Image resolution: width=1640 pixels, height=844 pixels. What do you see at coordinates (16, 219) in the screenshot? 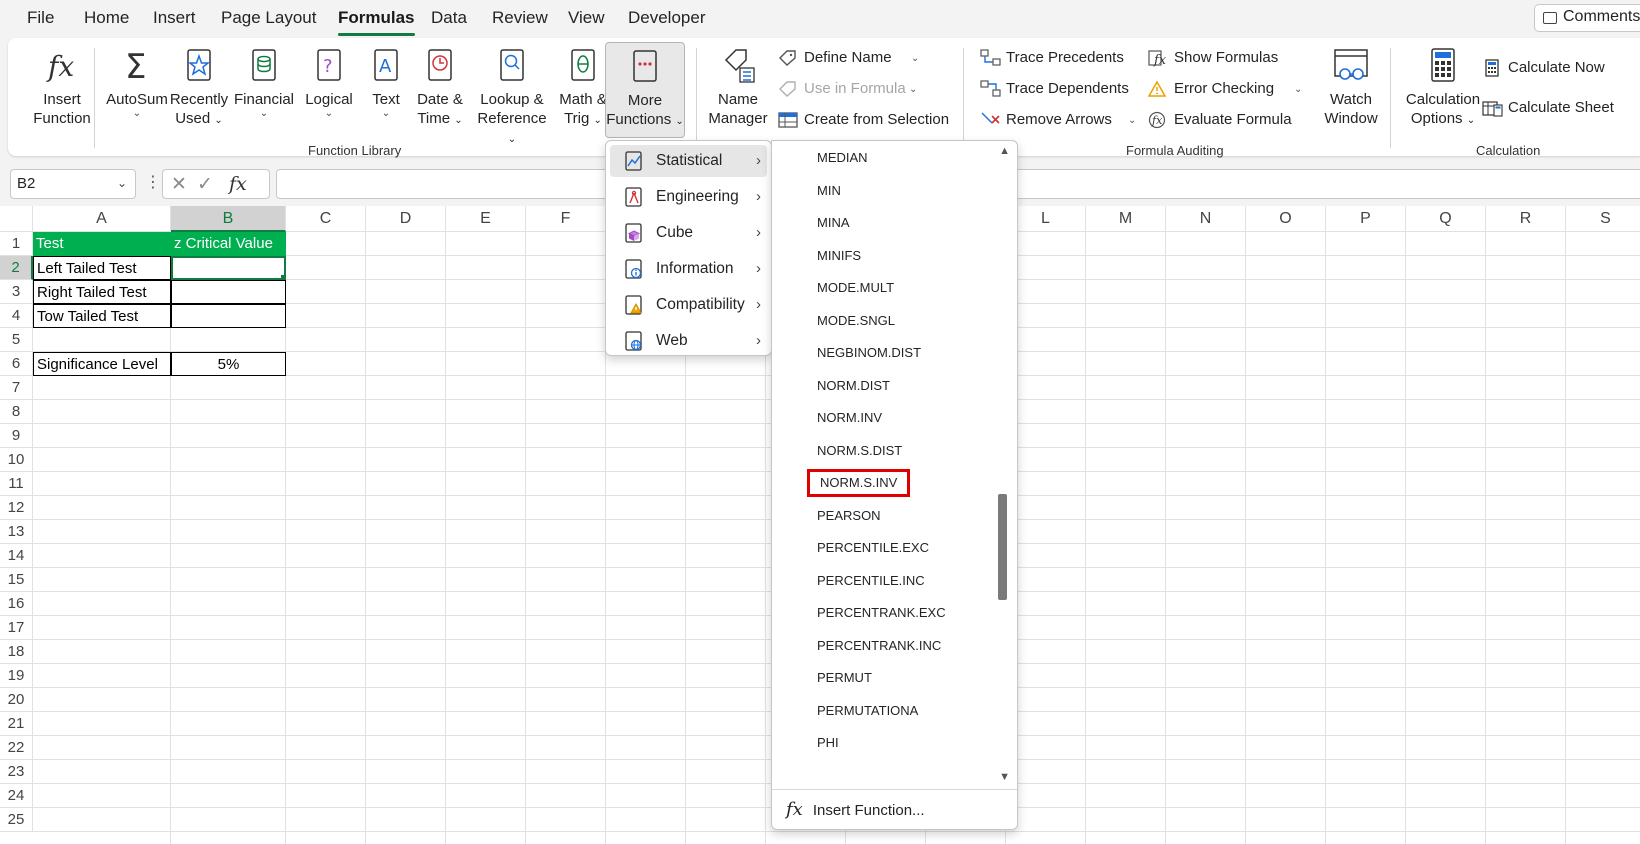
I see `select-all-corner` at bounding box center [16, 219].